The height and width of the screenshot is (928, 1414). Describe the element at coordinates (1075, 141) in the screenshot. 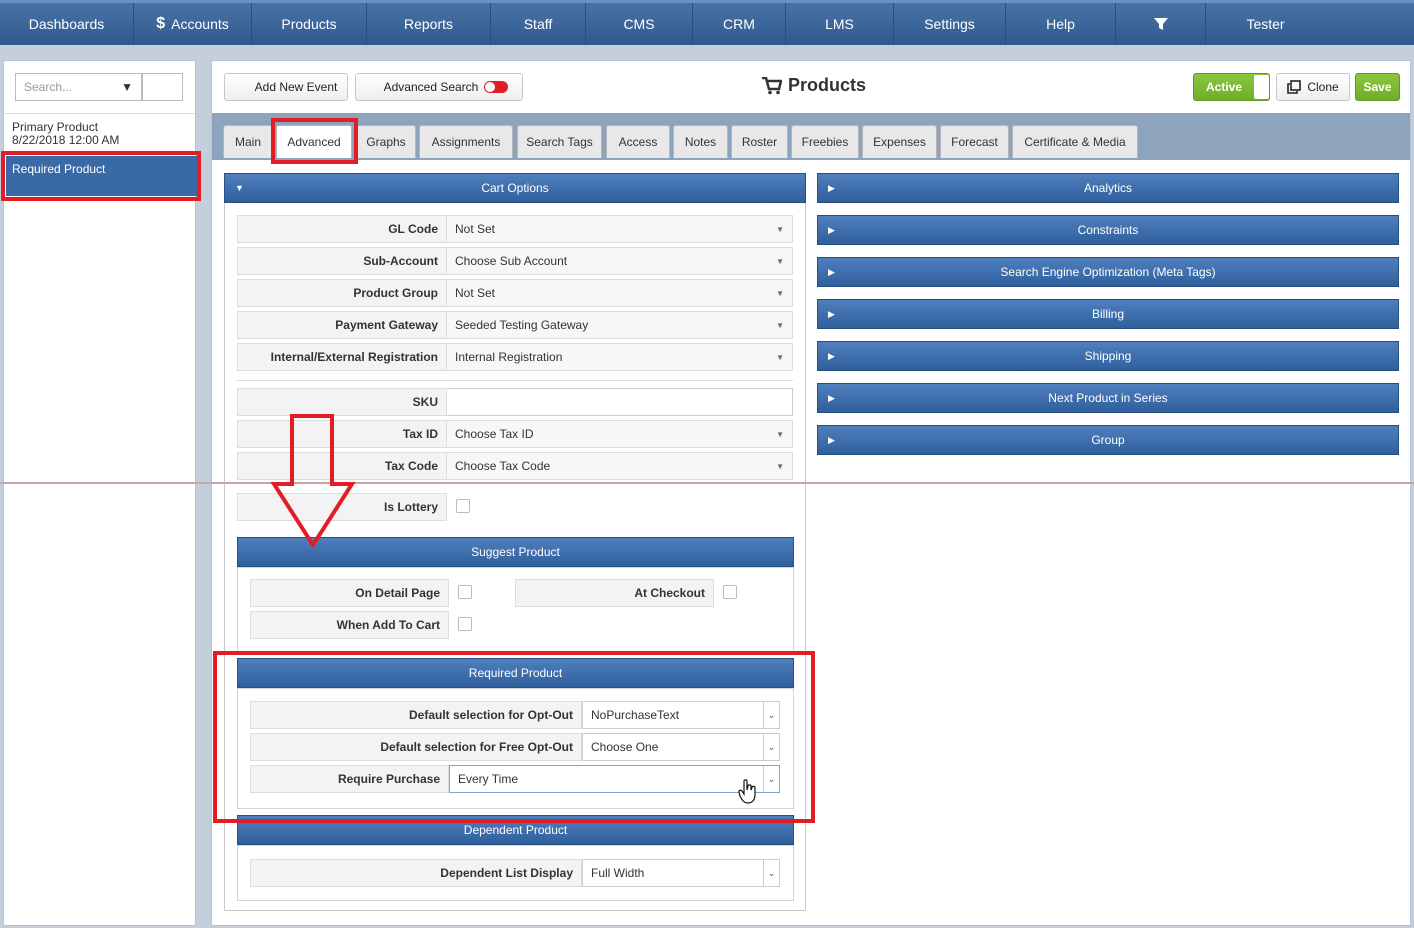

I see `tab-certificate-media: Certificate & Media` at that location.